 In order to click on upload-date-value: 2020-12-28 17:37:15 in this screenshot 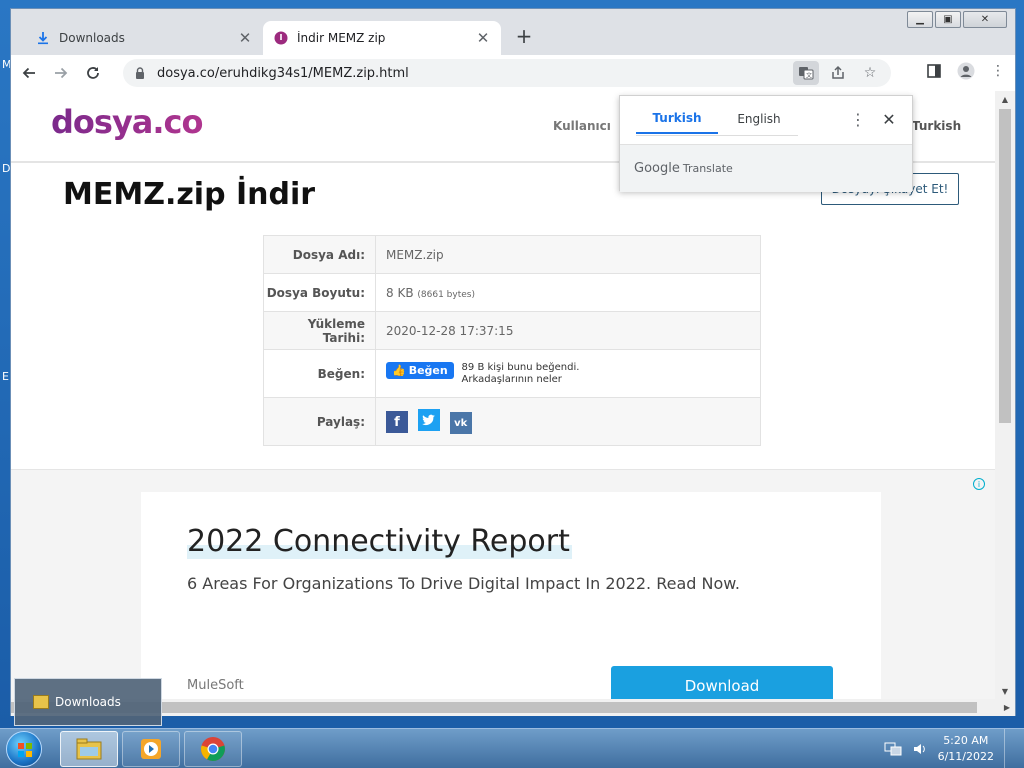, I will do `click(568, 330)`.